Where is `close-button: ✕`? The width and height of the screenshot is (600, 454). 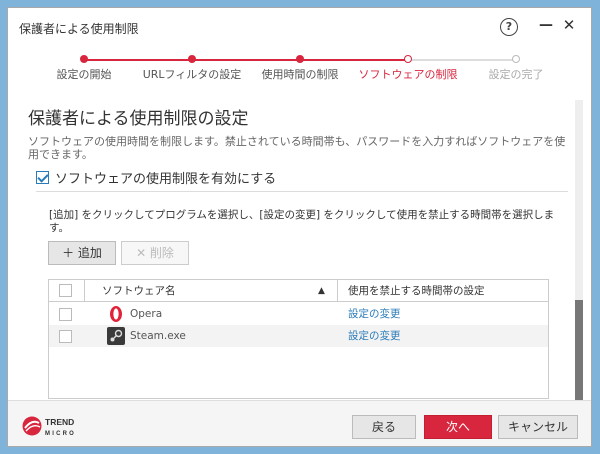 close-button: ✕ is located at coordinates (569, 25).